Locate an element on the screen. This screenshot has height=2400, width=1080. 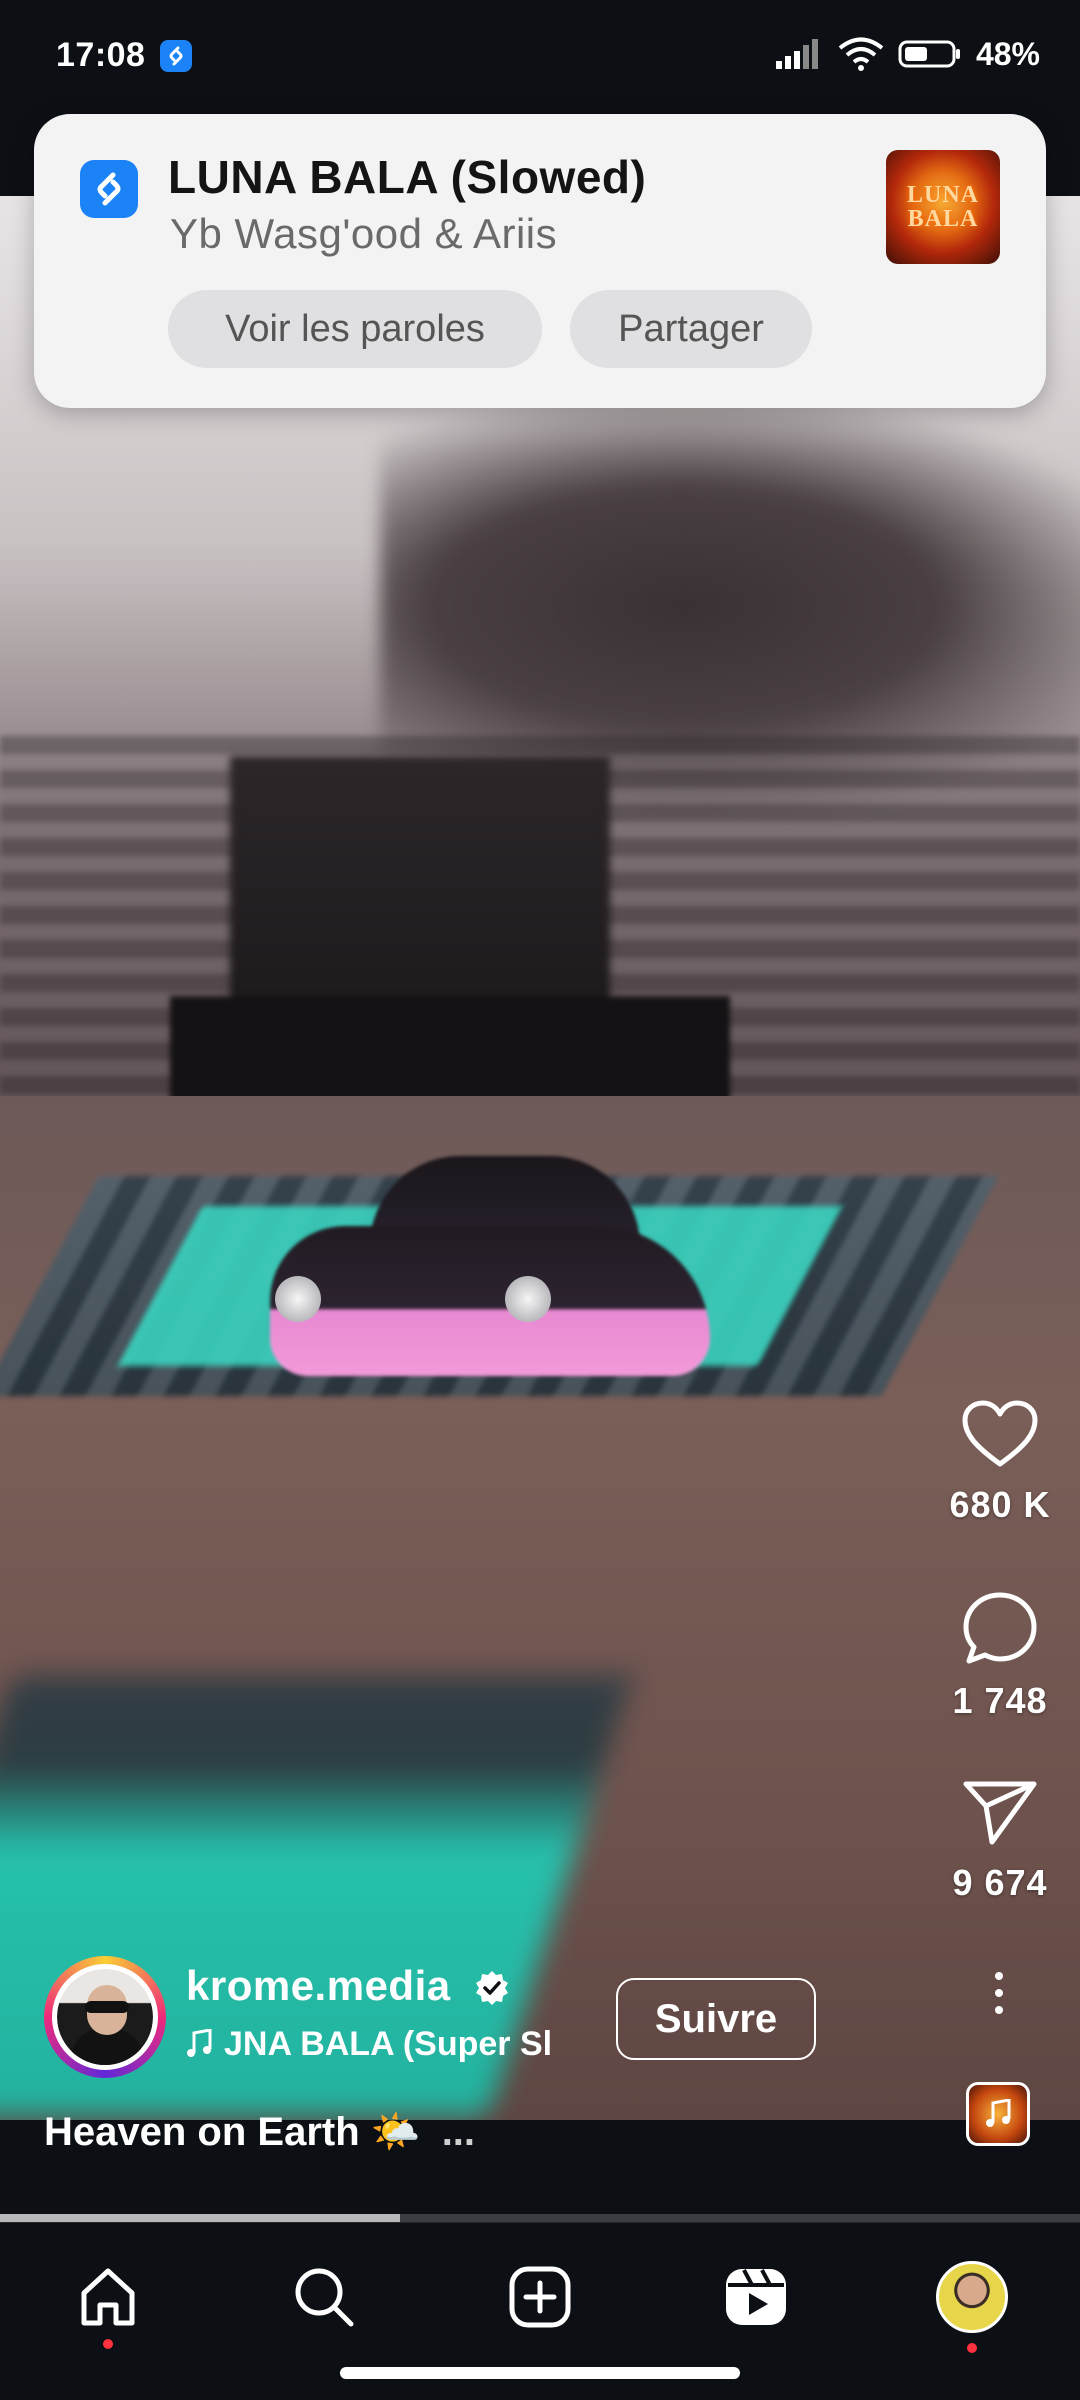
nav-home is located at coordinates (108, 2303).